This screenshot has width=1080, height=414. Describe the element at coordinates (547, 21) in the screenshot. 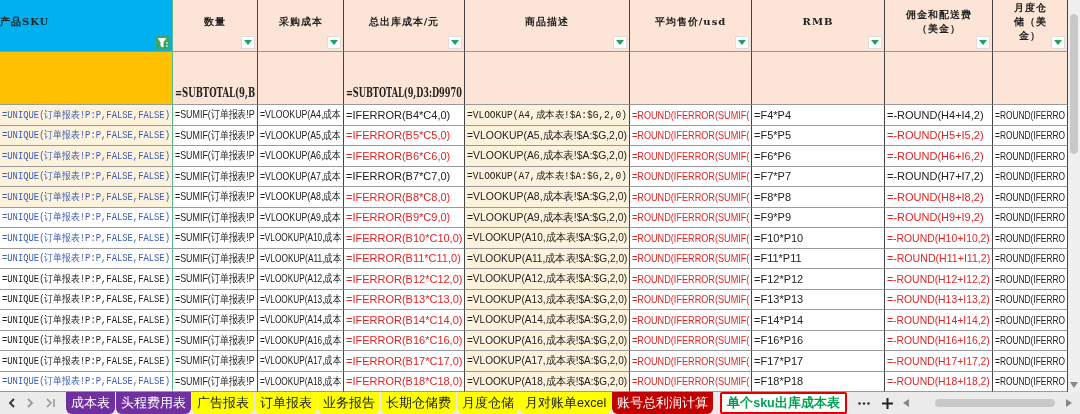

I see `column-header: 商品描述` at that location.